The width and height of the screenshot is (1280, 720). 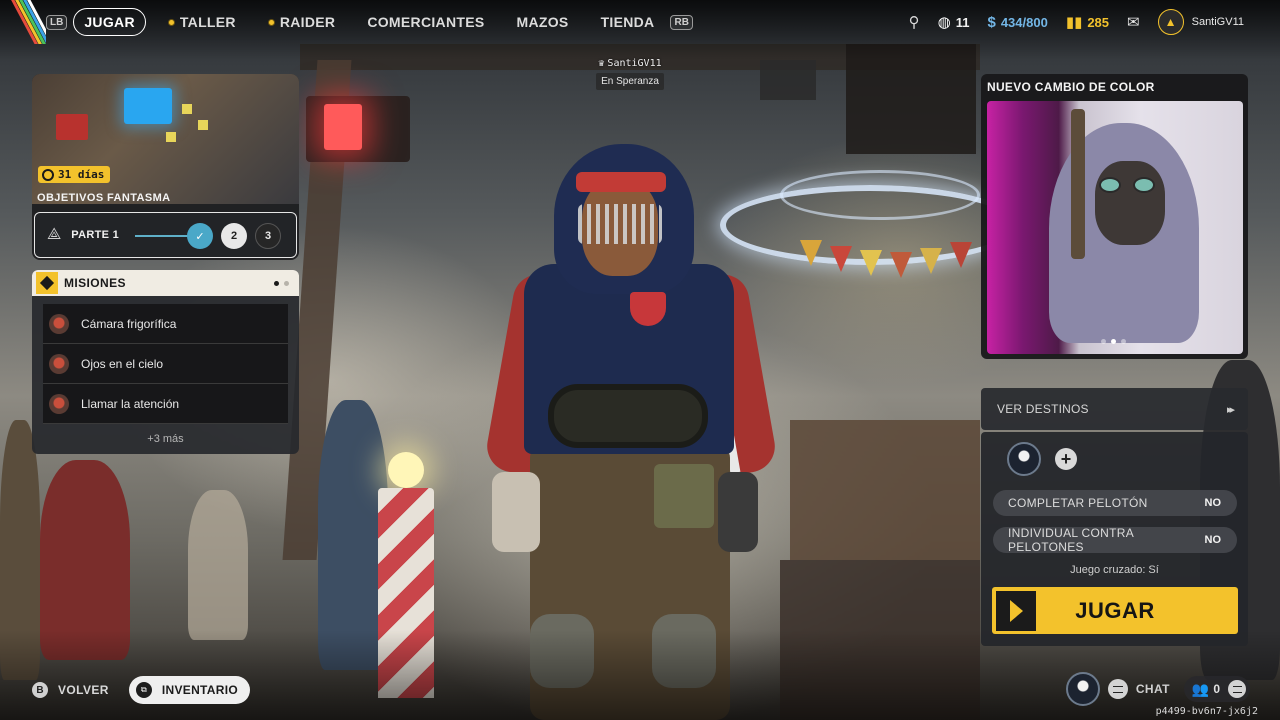 I want to click on missions-pager, so click(x=281, y=283).